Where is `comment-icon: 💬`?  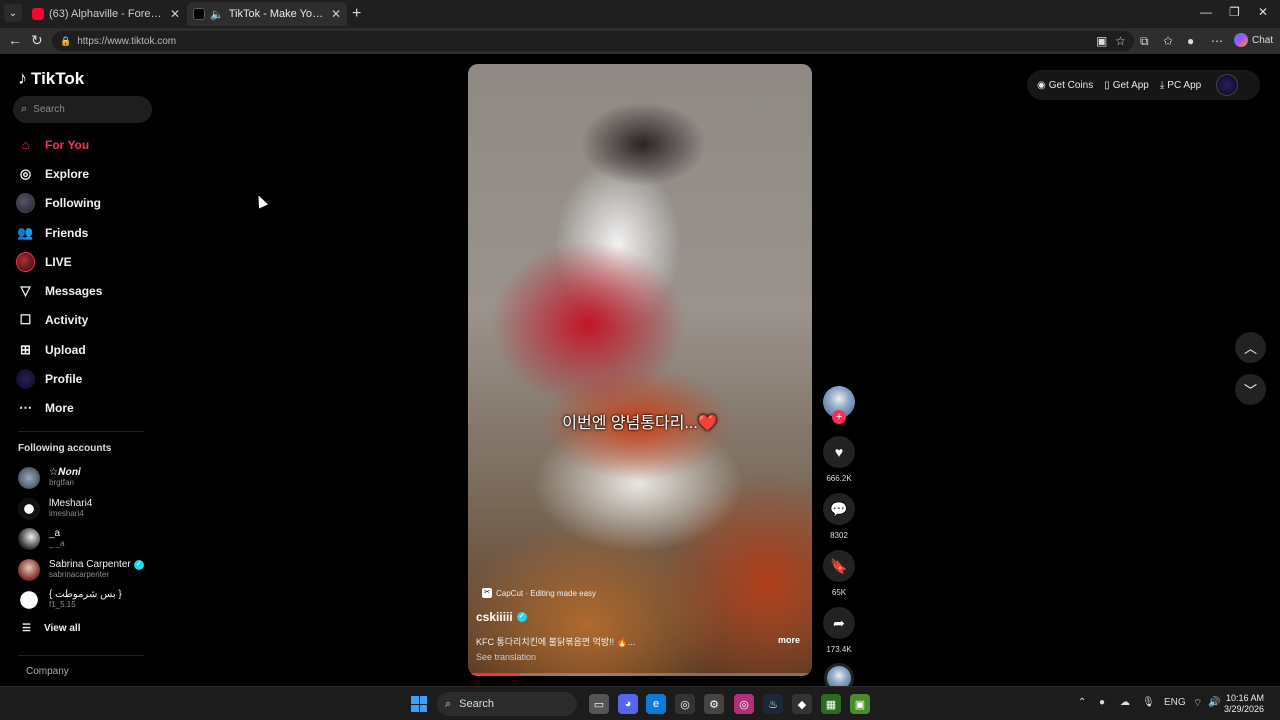 comment-icon: 💬 is located at coordinates (839, 509).